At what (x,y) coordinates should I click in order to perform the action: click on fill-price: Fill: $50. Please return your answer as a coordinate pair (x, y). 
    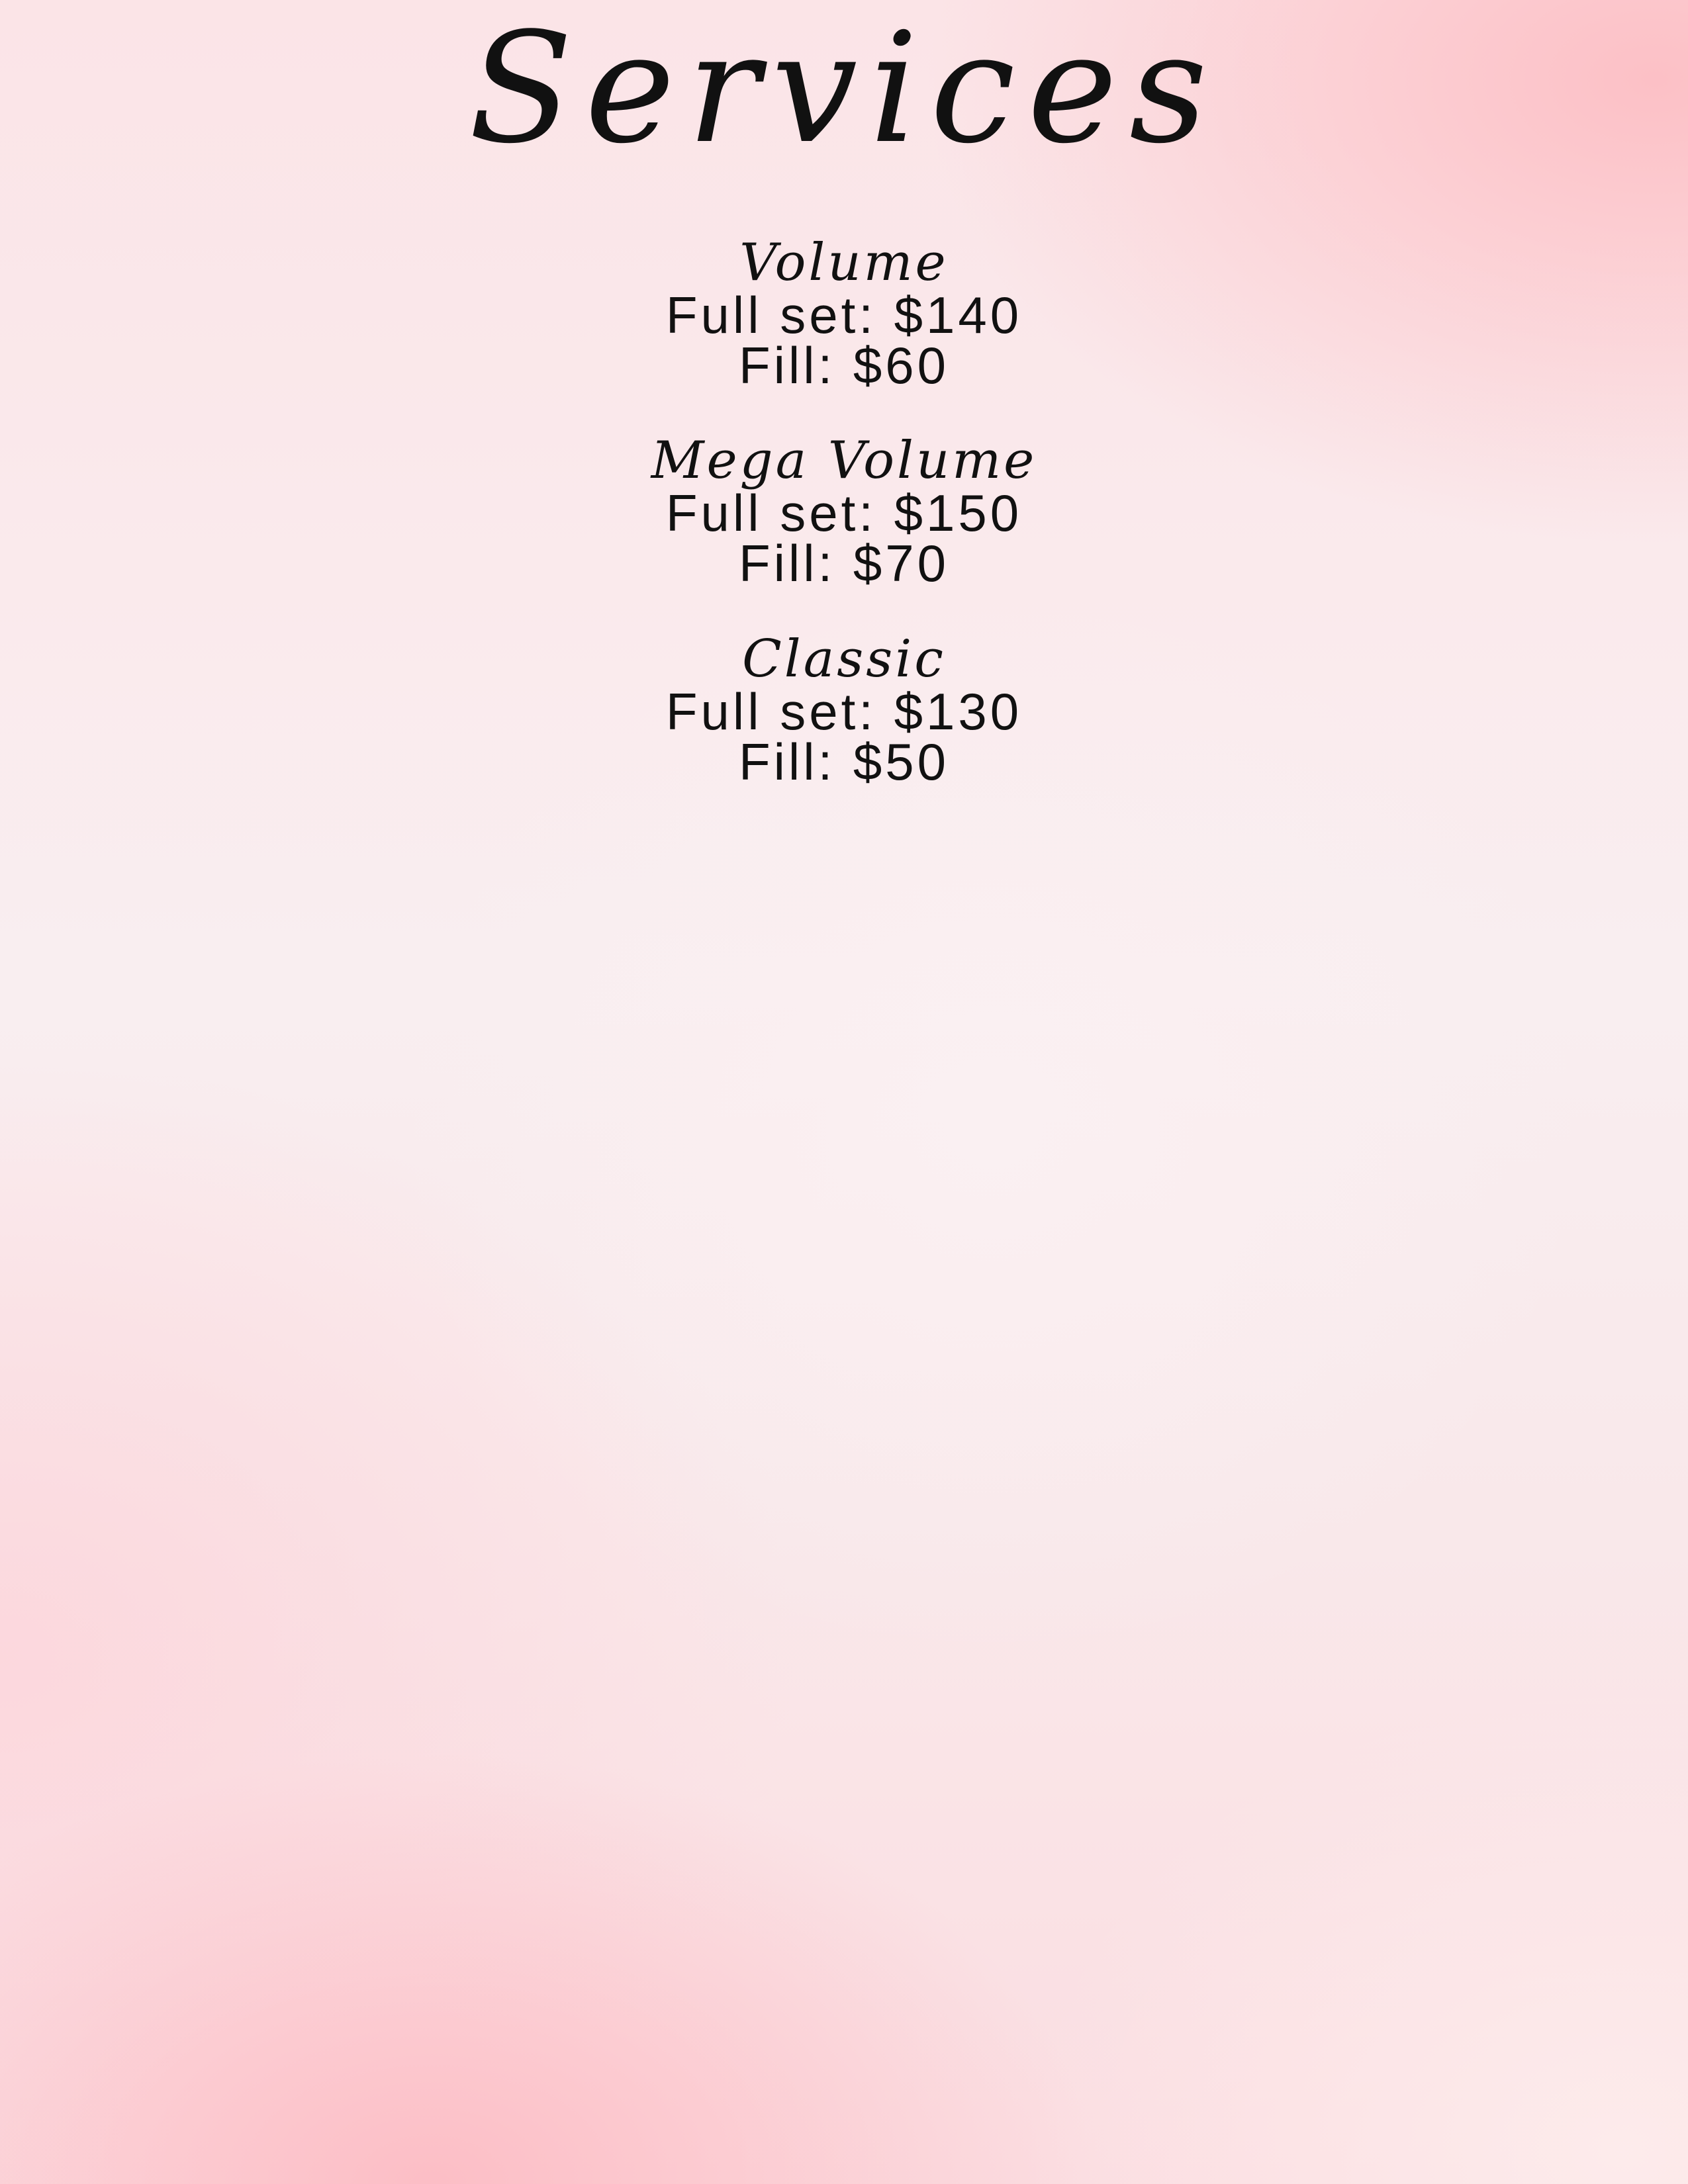
    Looking at the image, I should click on (844, 762).